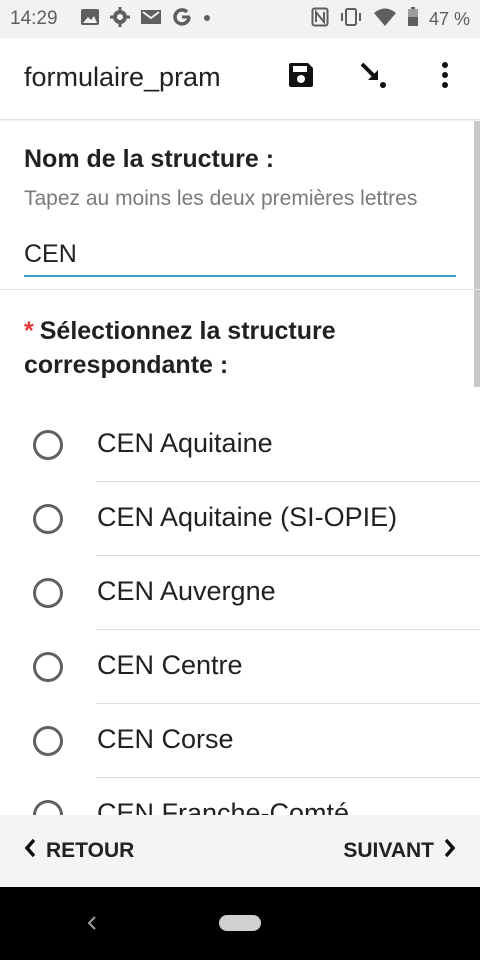 The height and width of the screenshot is (960, 480). What do you see at coordinates (182, 19) in the screenshot?
I see `google-icon` at bounding box center [182, 19].